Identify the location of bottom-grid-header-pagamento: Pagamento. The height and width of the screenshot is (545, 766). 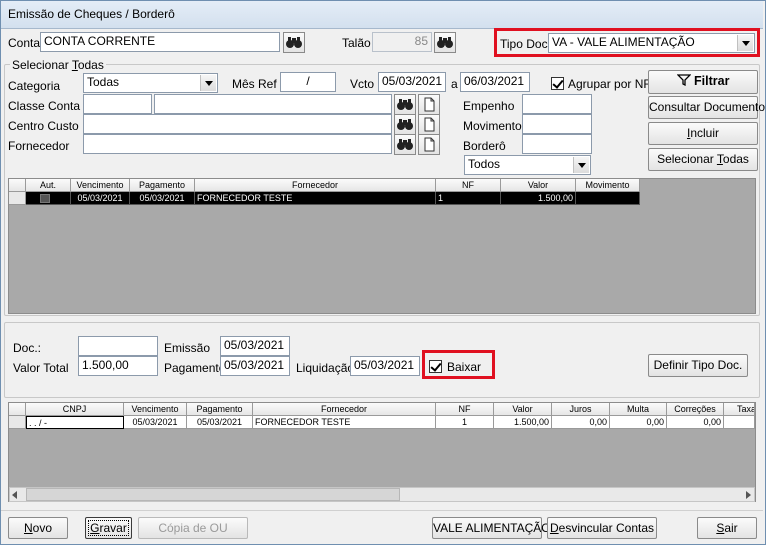
(220, 409).